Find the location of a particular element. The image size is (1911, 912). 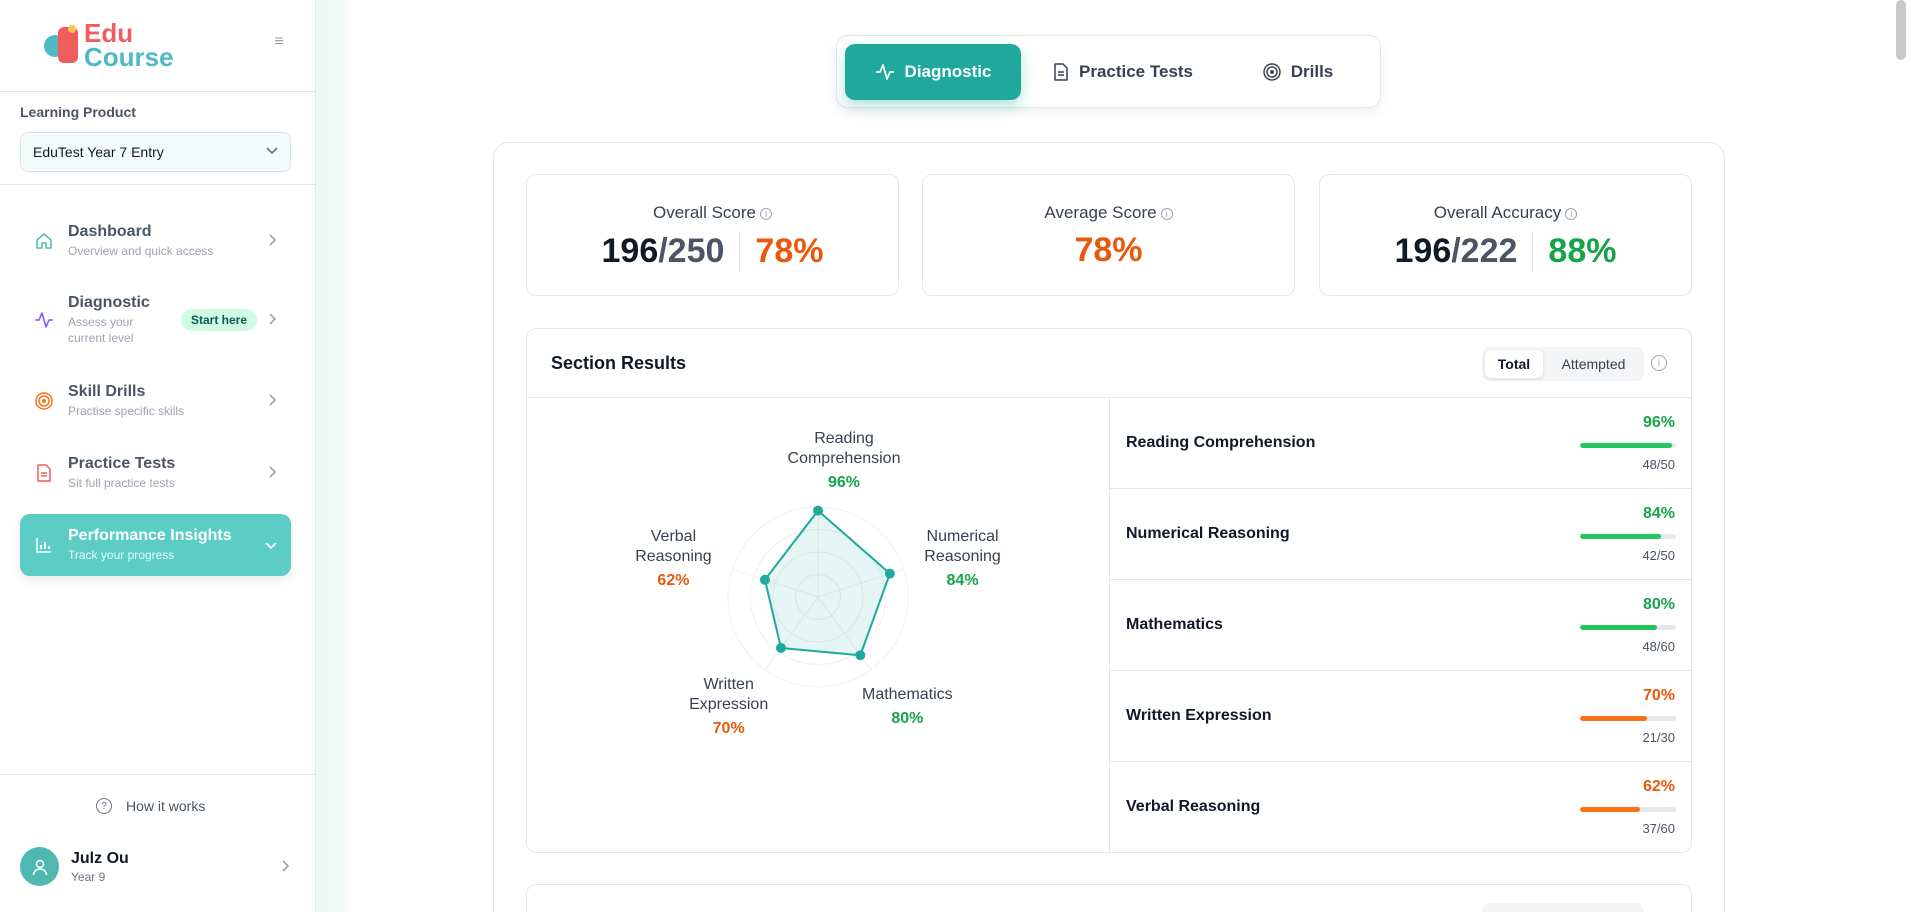

educourse-logo: Edu Course is located at coordinates (114, 45).